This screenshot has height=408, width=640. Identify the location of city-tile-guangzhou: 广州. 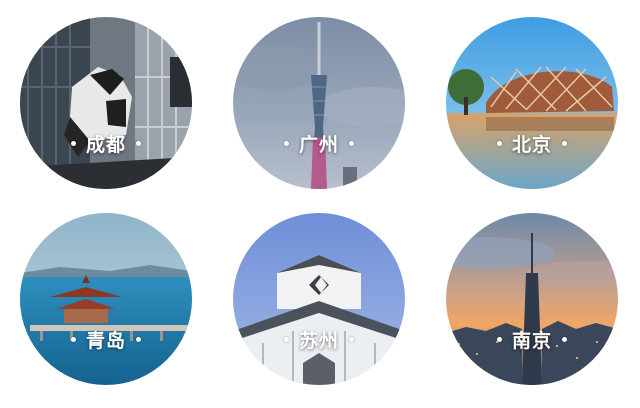
(319, 103).